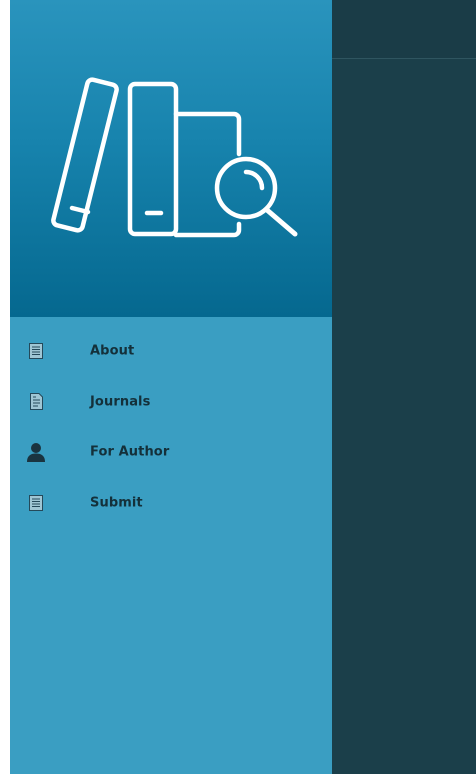 The height and width of the screenshot is (780, 476). Describe the element at coordinates (171, 452) in the screenshot. I see `menu-item-for-author: For Author` at that location.